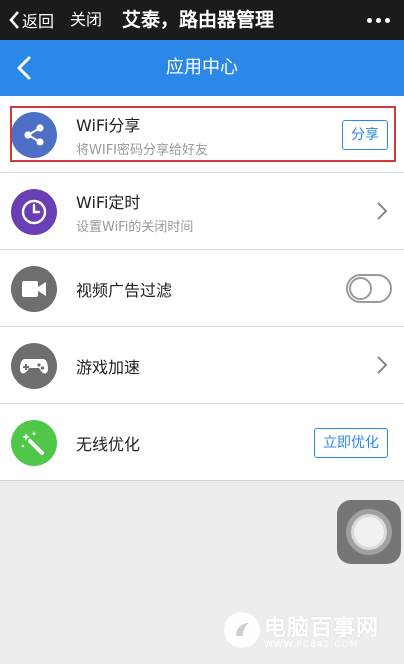 The height and width of the screenshot is (664, 404). I want to click on item-title: WiFi分享, so click(108, 125).